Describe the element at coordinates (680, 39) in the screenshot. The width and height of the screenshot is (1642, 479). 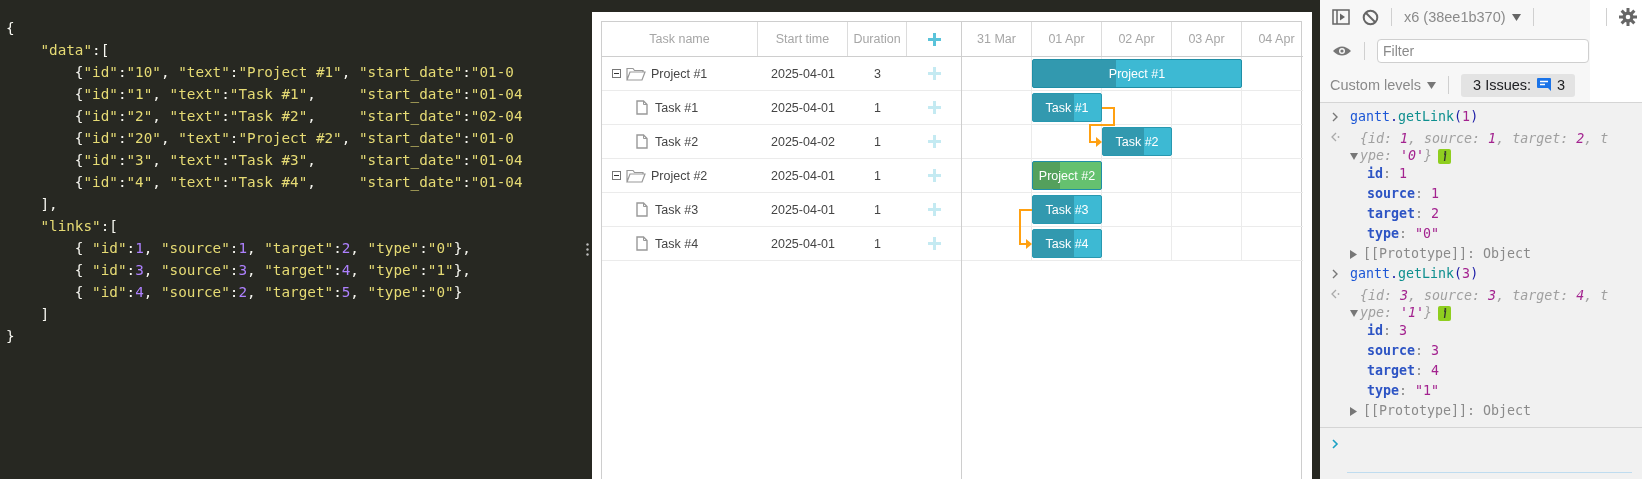
I see `column-header: Task name` at that location.